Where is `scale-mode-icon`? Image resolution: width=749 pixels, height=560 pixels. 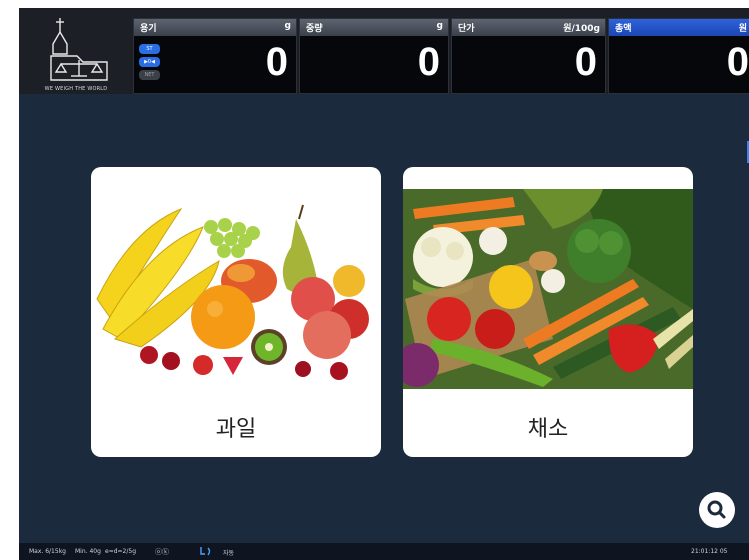 scale-mode-icon is located at coordinates (206, 552).